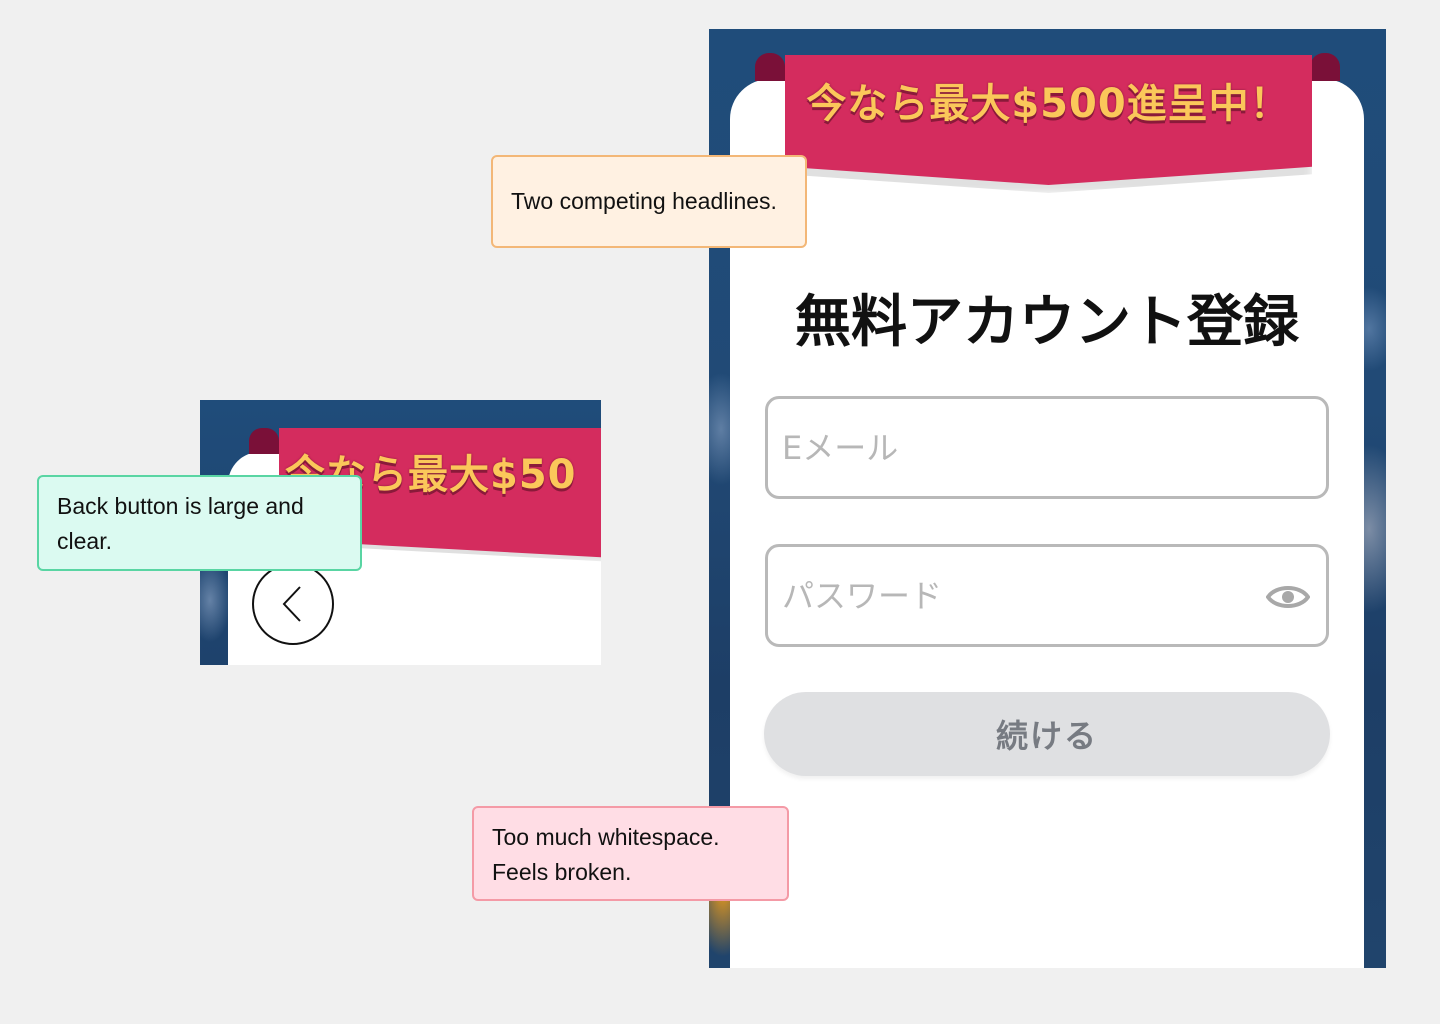 The height and width of the screenshot is (1024, 1440). I want to click on annotation-note: Too much whitespace. Feels broken., so click(630, 853).